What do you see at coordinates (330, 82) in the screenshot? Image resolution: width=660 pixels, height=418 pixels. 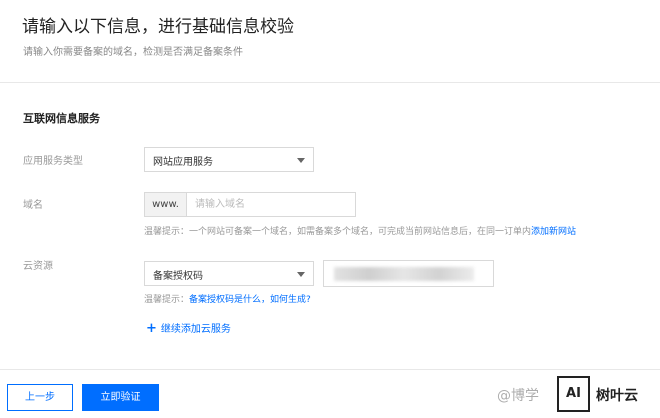 I see `header-divider` at bounding box center [330, 82].